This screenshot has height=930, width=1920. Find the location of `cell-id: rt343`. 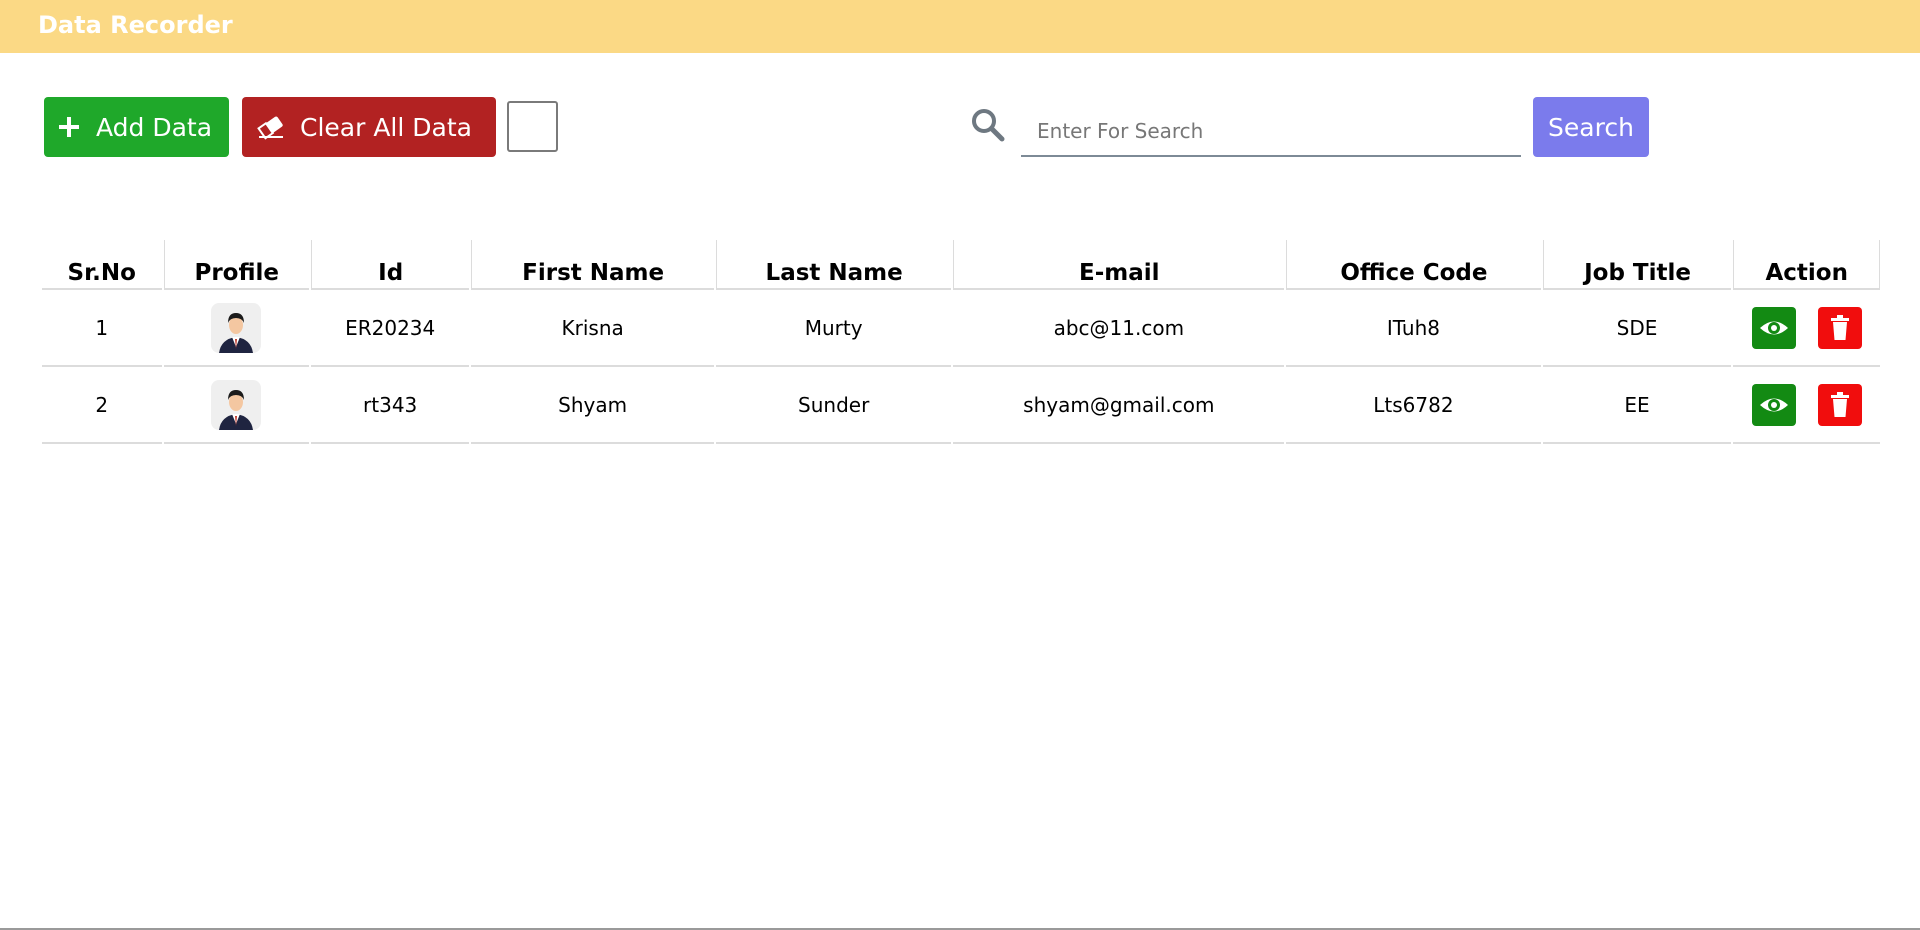

cell-id: rt343 is located at coordinates (390, 405).